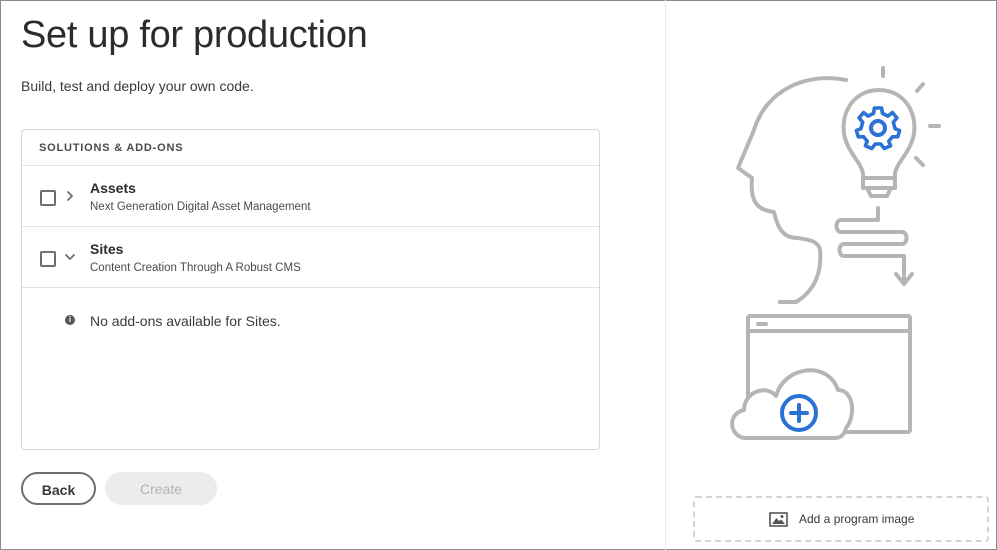  Describe the element at coordinates (48, 259) in the screenshot. I see `sites-checkbox` at that location.